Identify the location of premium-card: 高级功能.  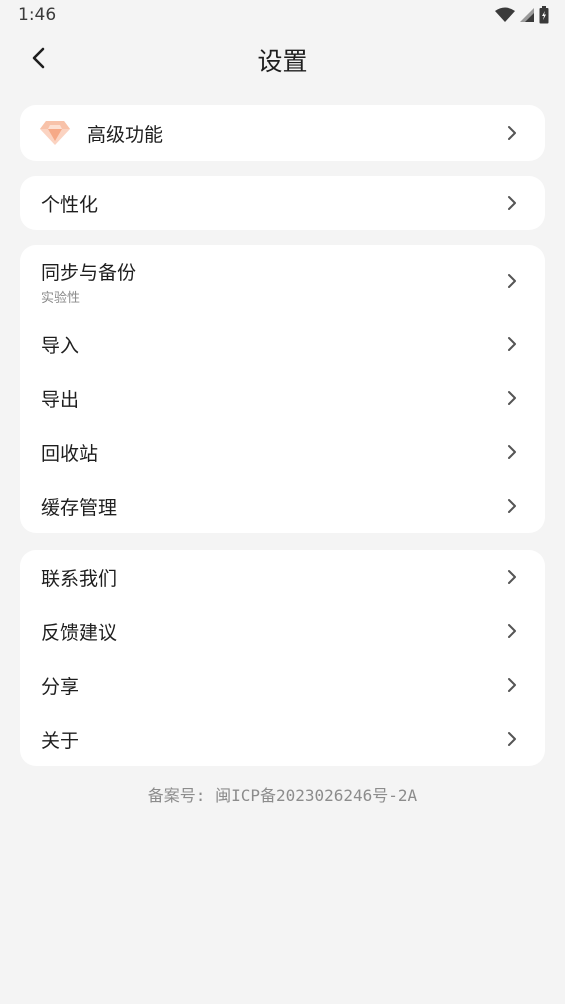
(282, 133).